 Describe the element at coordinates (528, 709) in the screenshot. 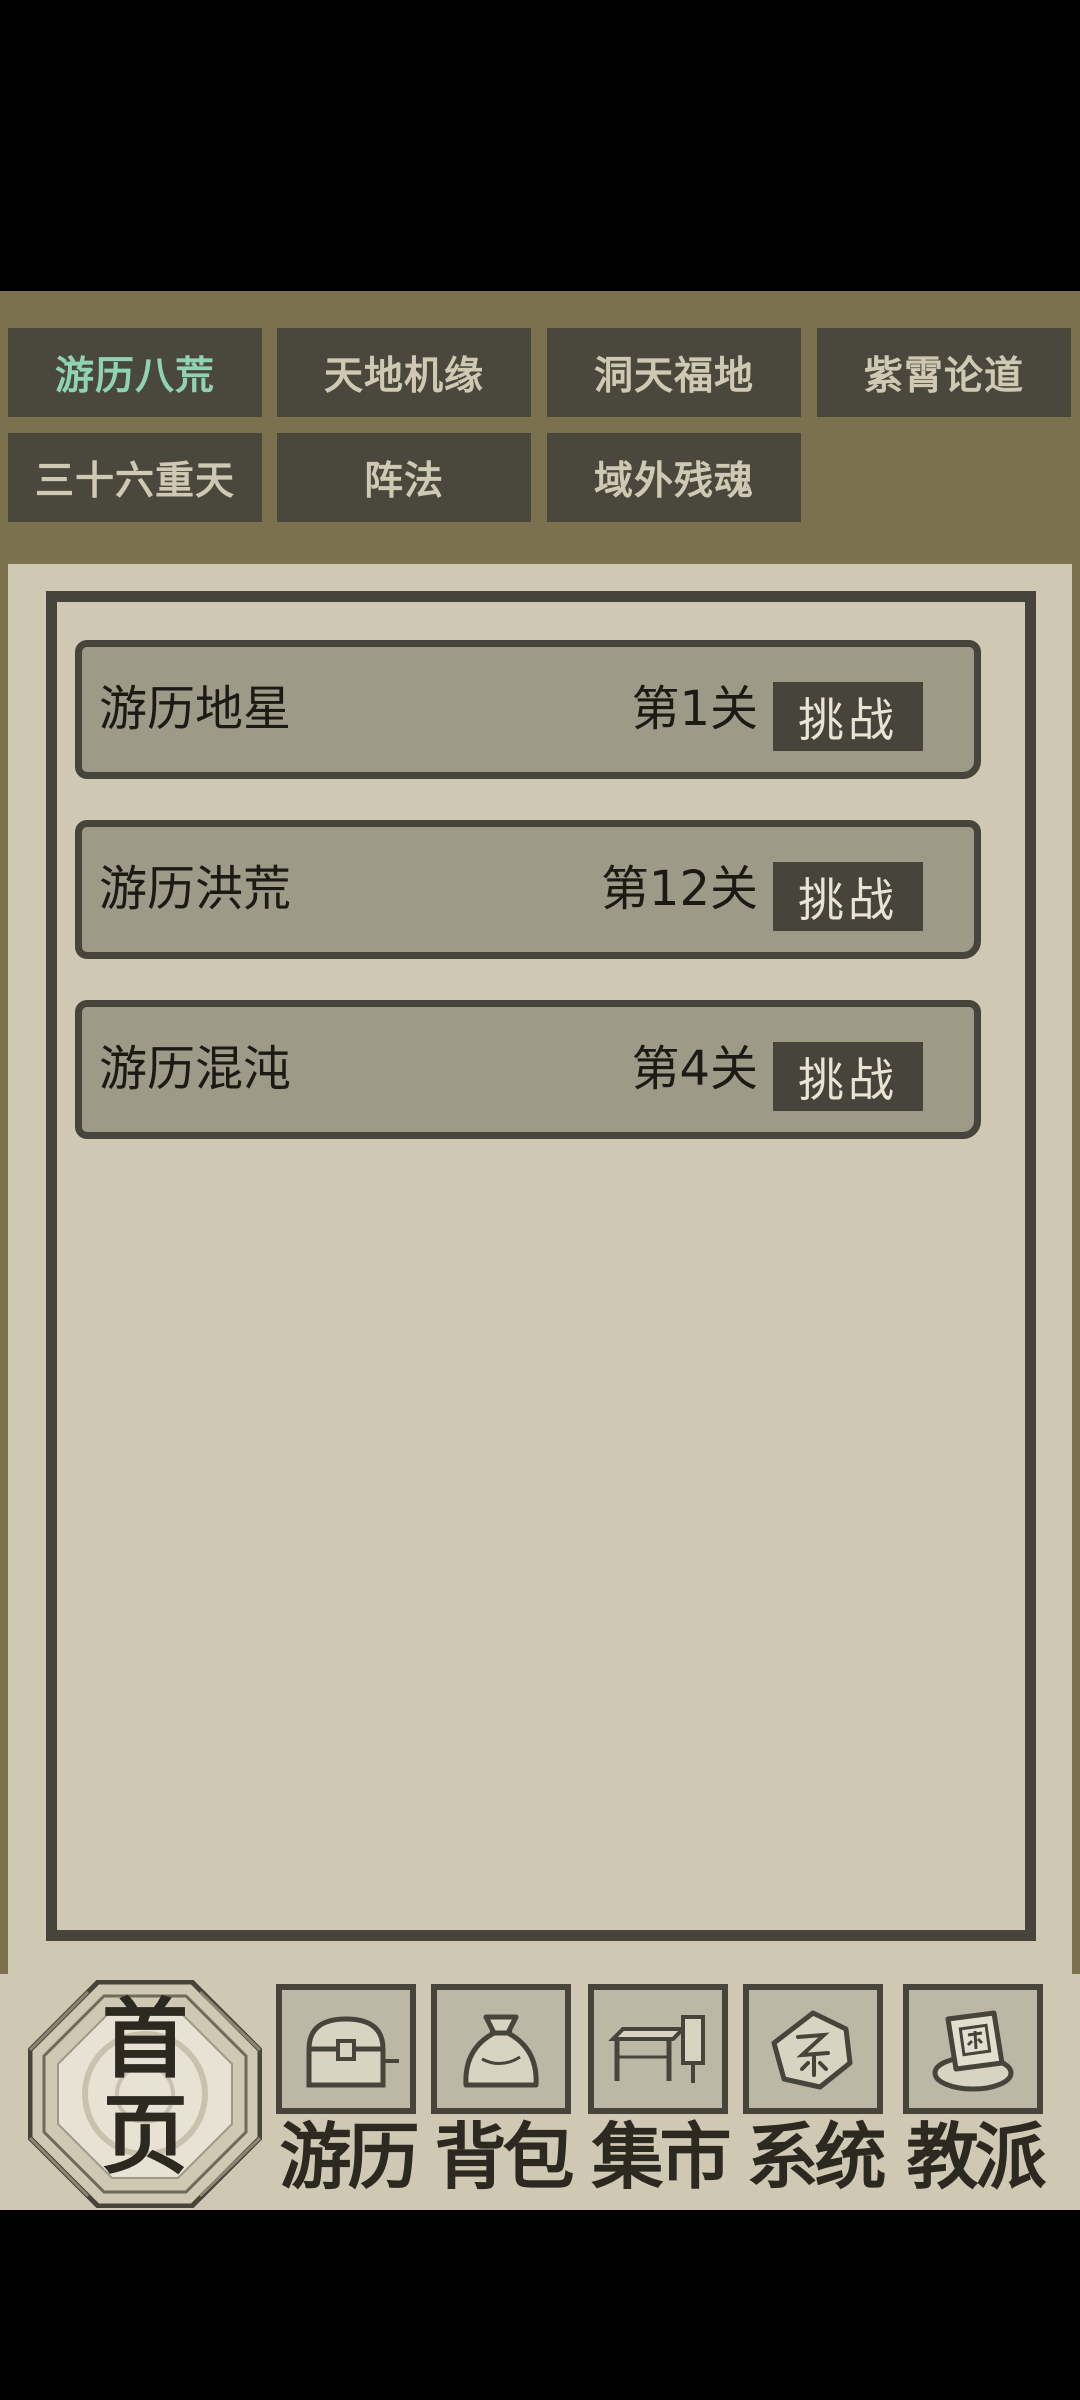

I see `stage-row: 游历地星 第1关 挑战` at that location.